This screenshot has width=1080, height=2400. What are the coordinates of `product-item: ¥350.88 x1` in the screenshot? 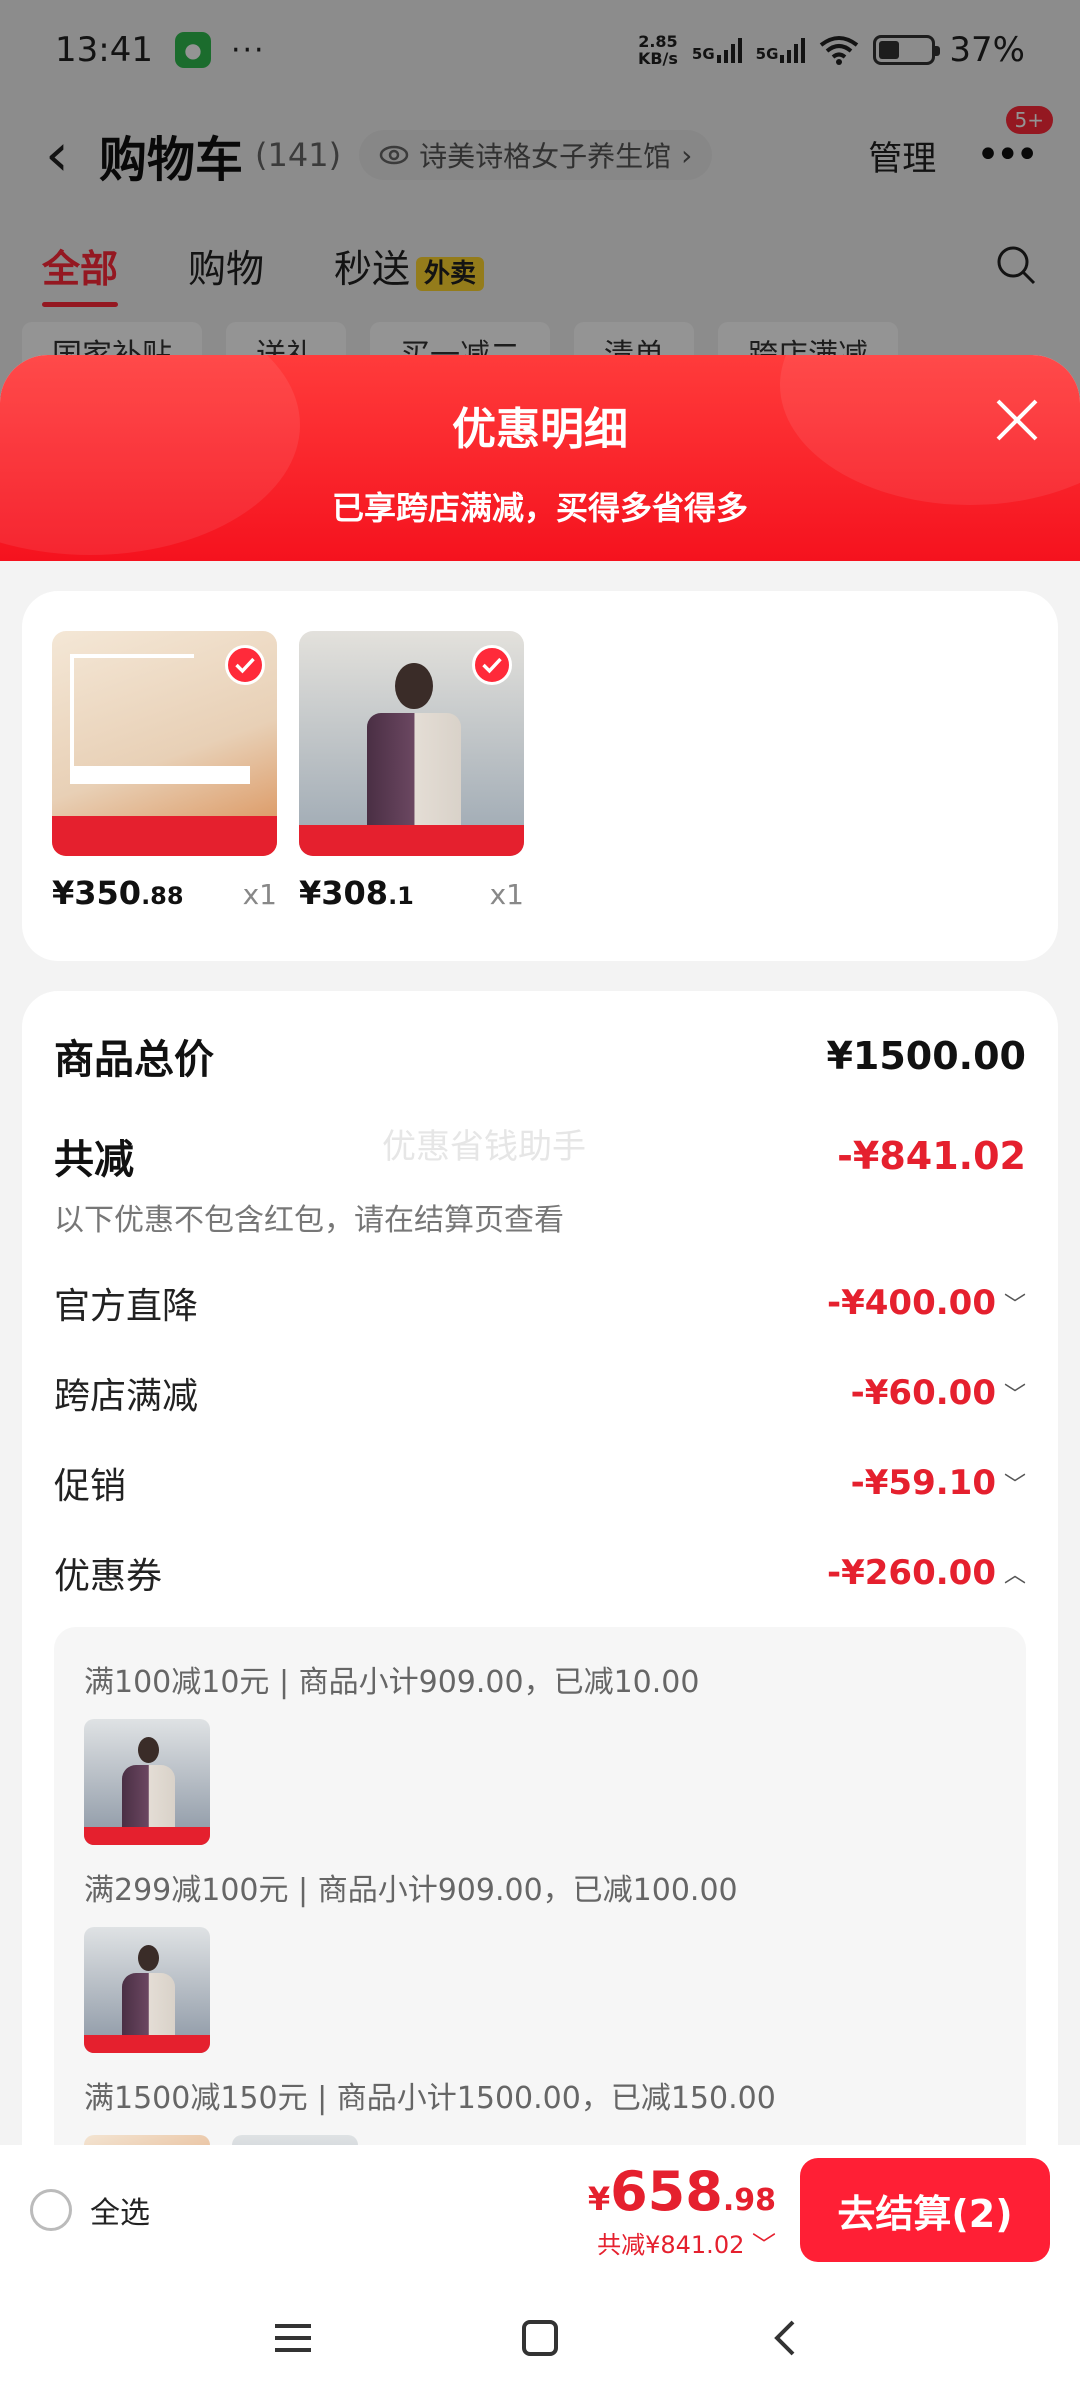 It's located at (164, 776).